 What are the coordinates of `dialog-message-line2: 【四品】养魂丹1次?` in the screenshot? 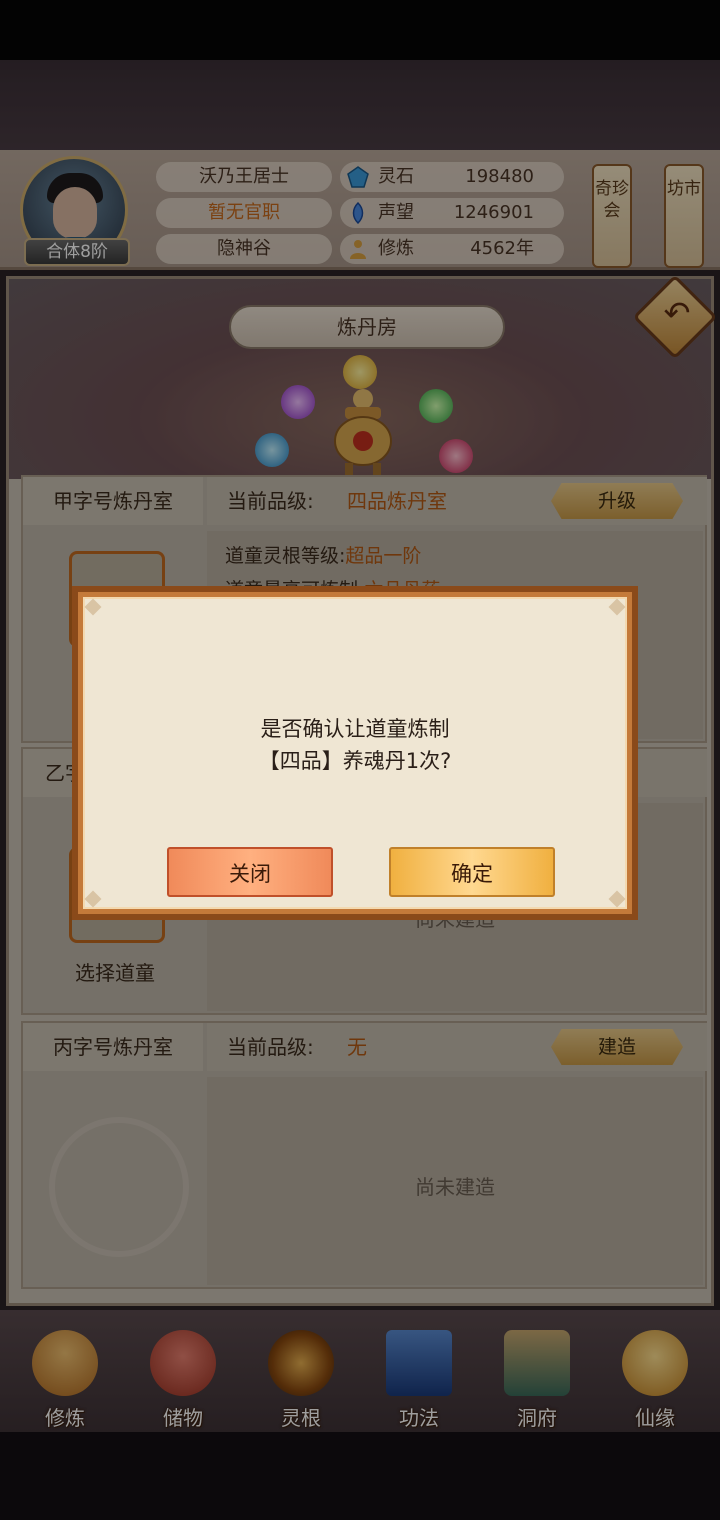 It's located at (355, 761).